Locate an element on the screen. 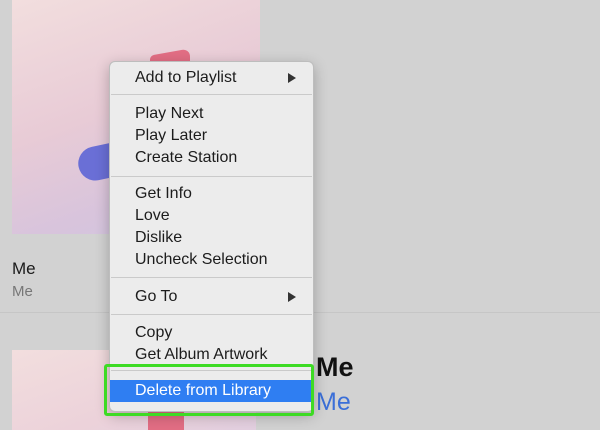 Image resolution: width=600 pixels, height=430 pixels. menu-item-add-to-playlist: Add to Playlist is located at coordinates (211, 78).